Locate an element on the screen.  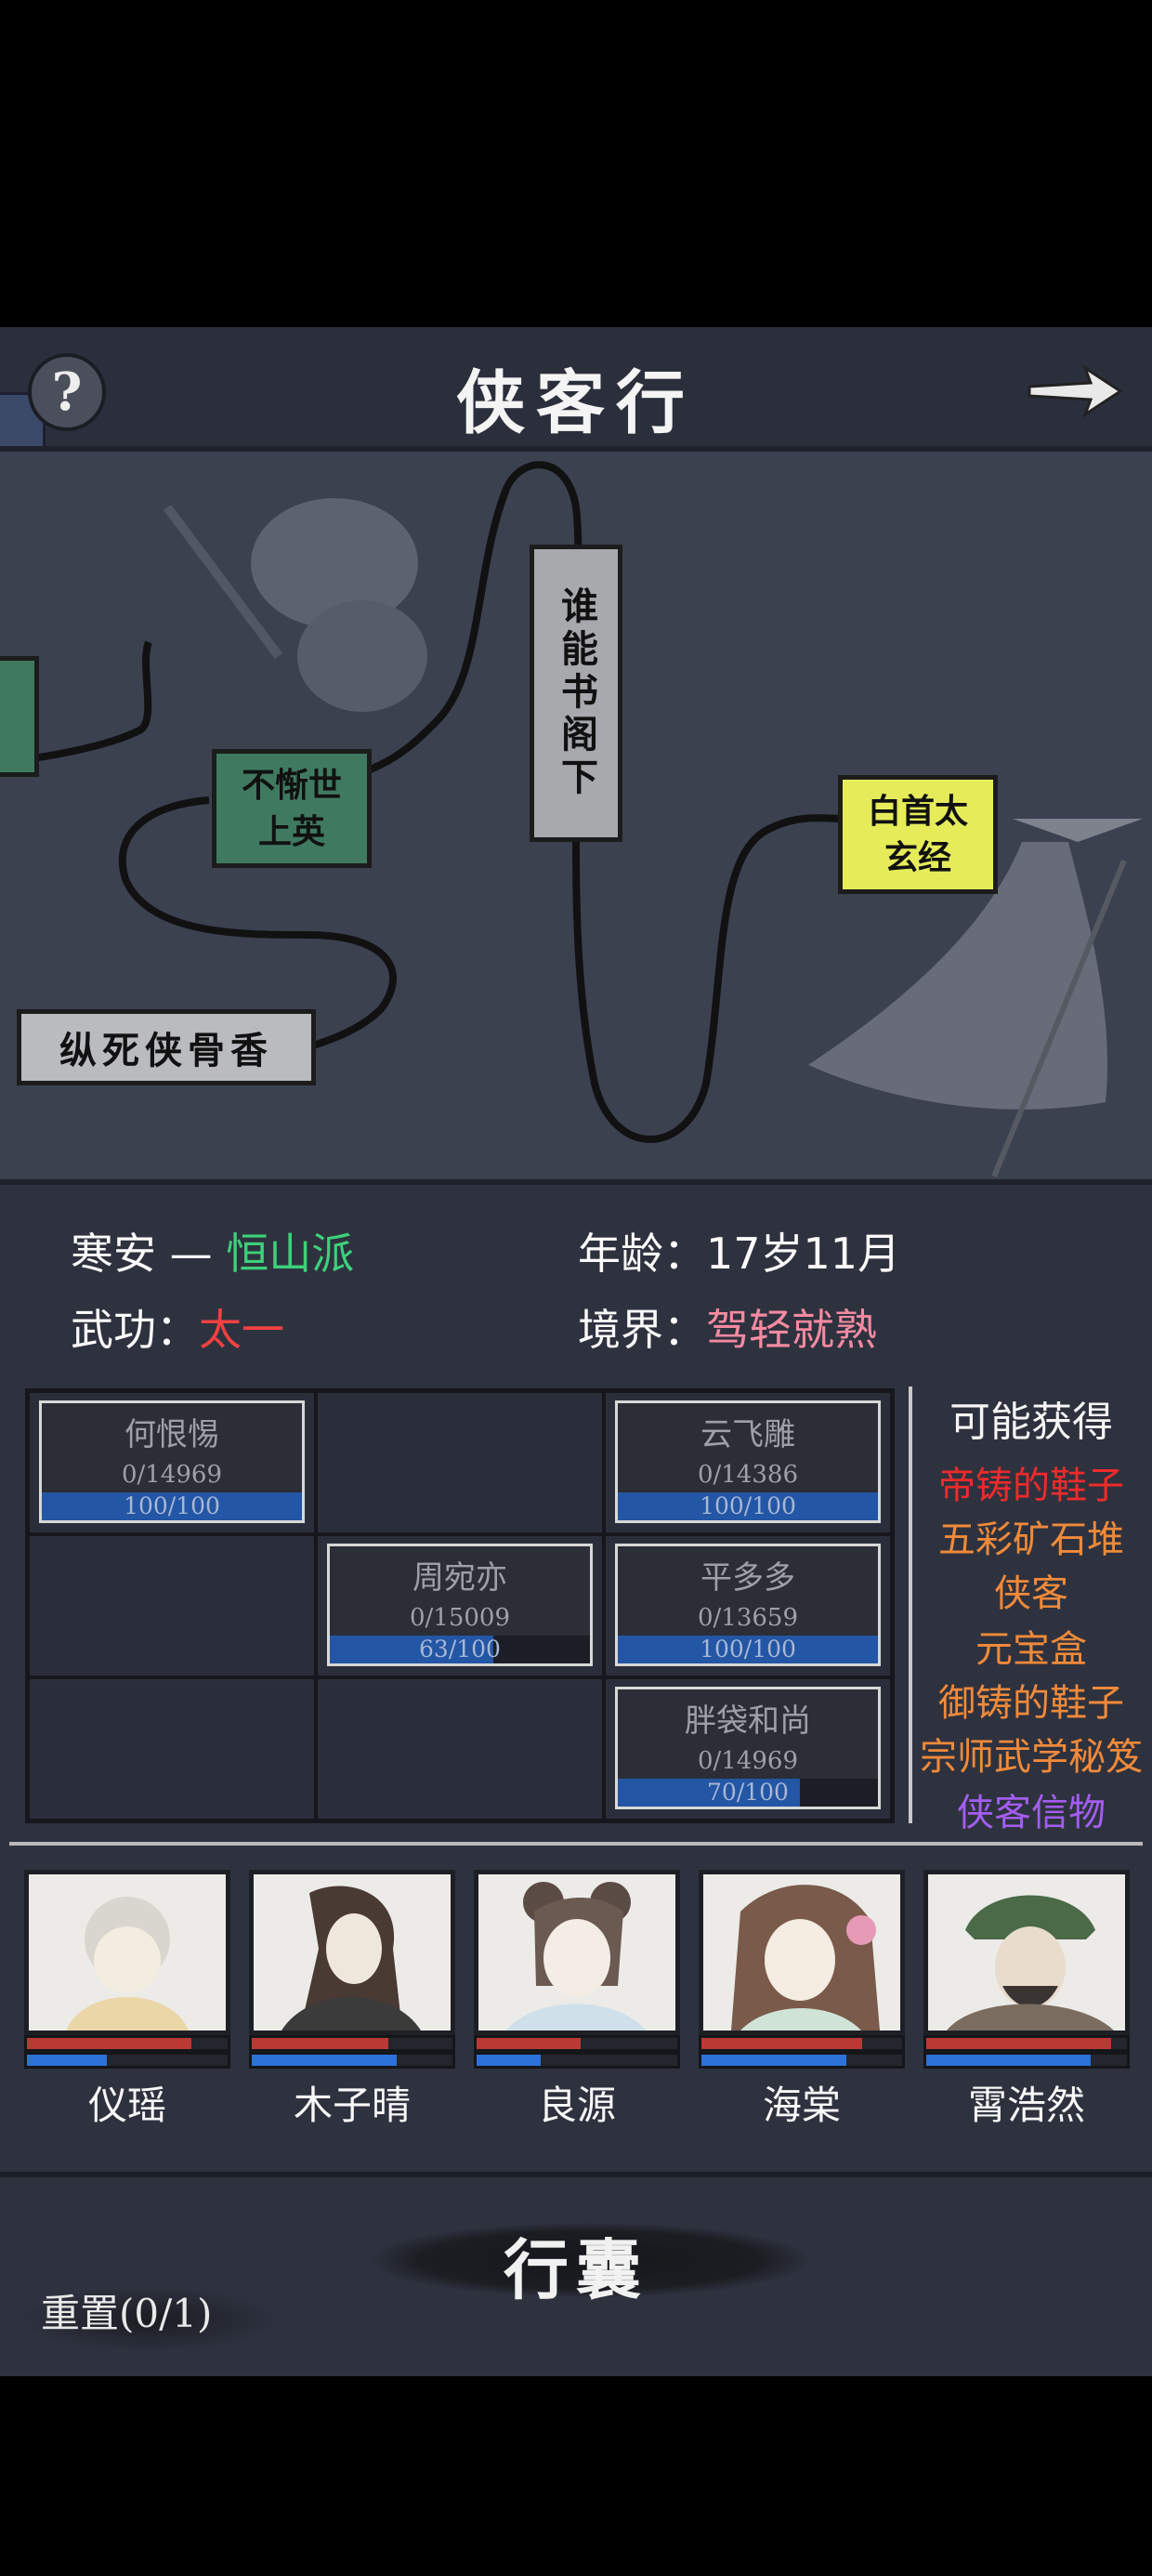
reward-item: 元宝盒 is located at coordinates (1031, 1649).